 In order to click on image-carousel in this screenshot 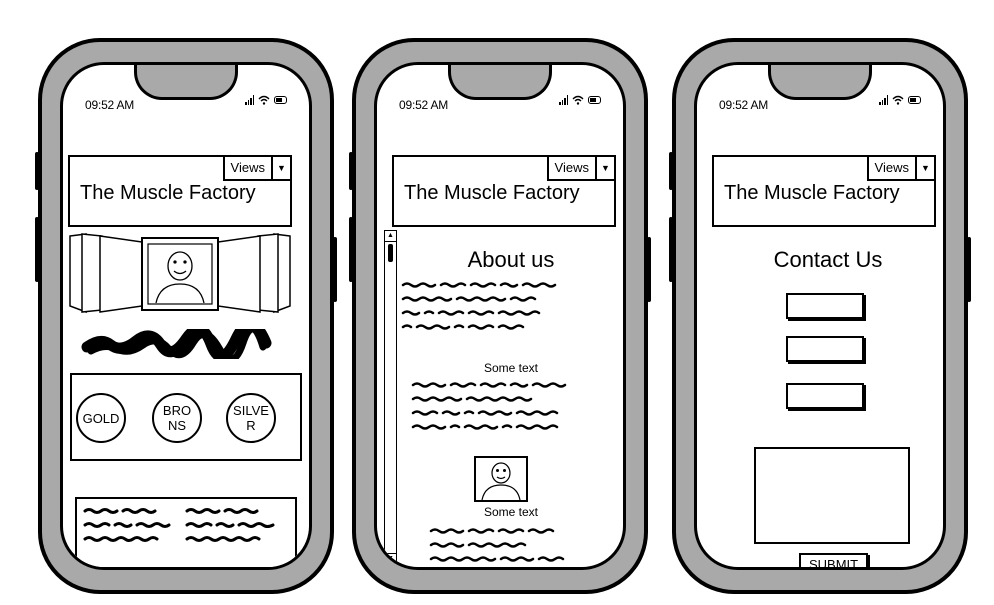, I will do `click(180, 274)`.